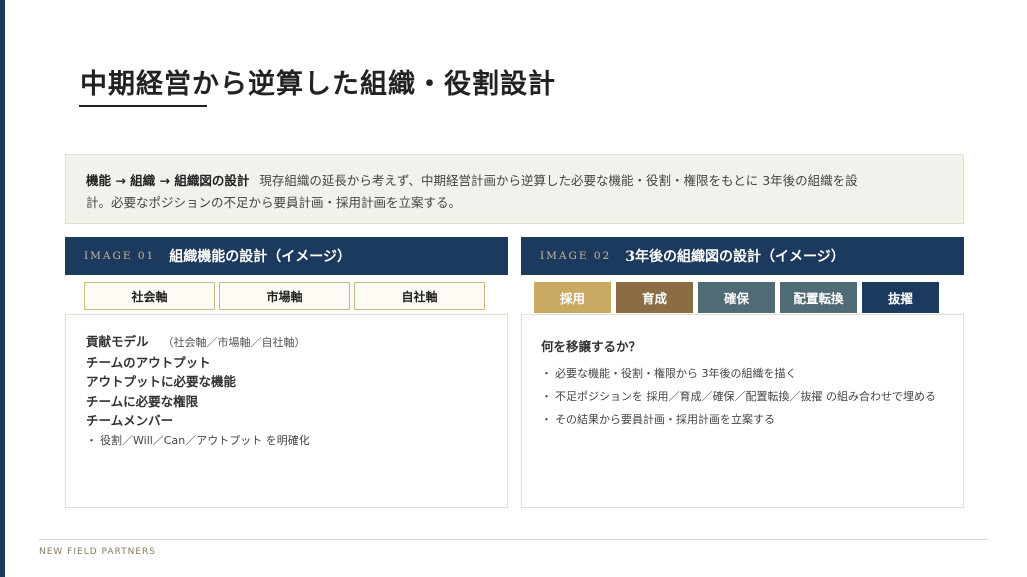 The height and width of the screenshot is (577, 1027). I want to click on bullet-text: 役割／Will／Can／アウトプット を明確化, so click(205, 440).